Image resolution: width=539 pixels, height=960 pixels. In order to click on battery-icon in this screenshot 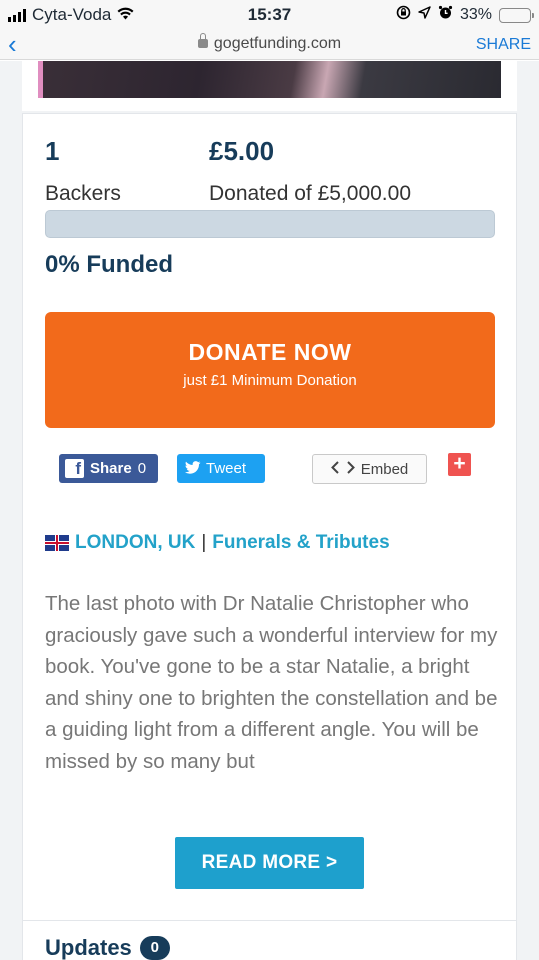, I will do `click(516, 15)`.